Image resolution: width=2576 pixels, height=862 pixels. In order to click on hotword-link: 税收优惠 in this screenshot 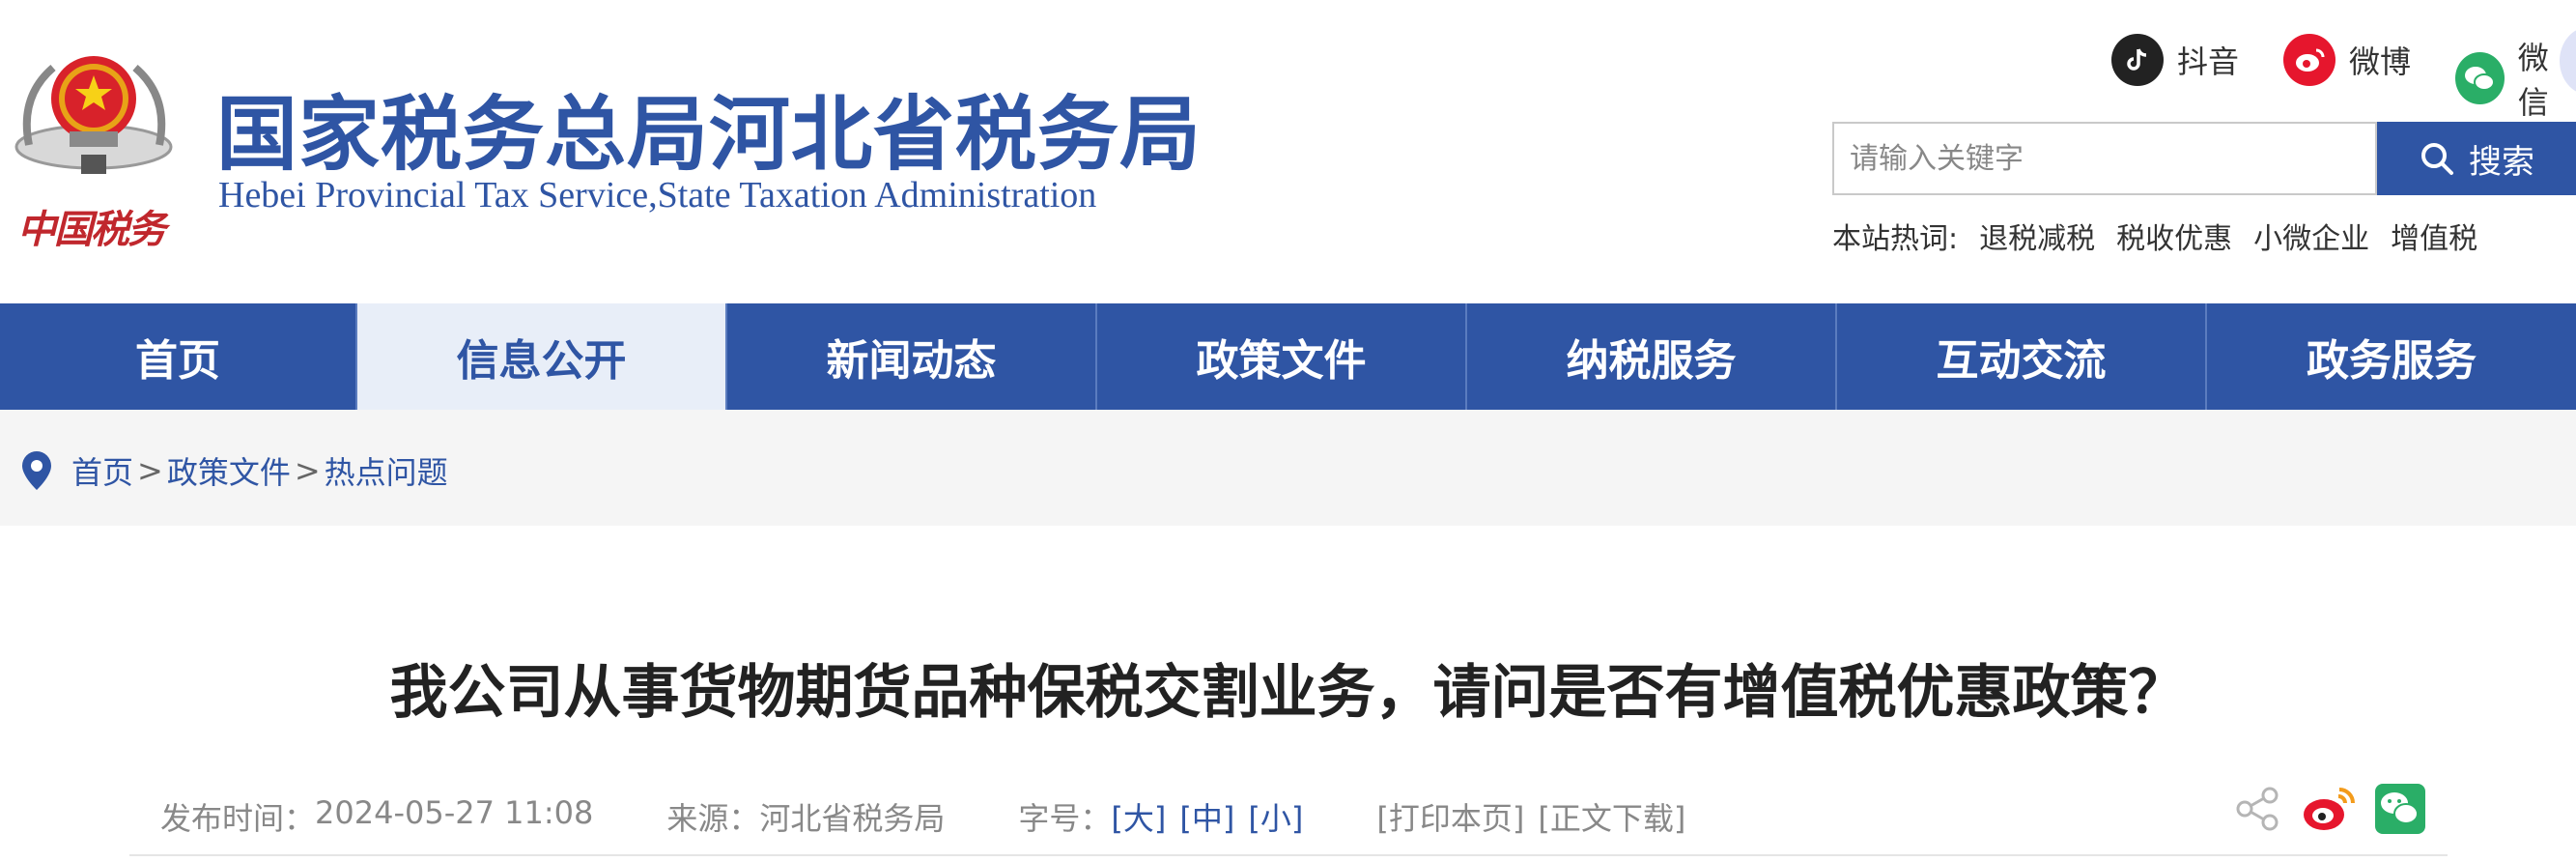, I will do `click(2174, 236)`.